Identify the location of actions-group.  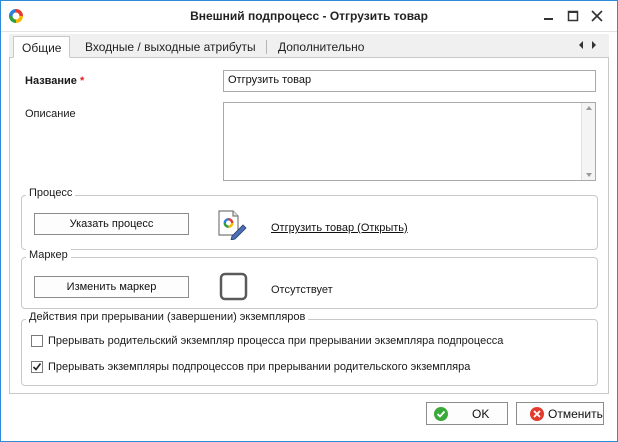
(309, 352).